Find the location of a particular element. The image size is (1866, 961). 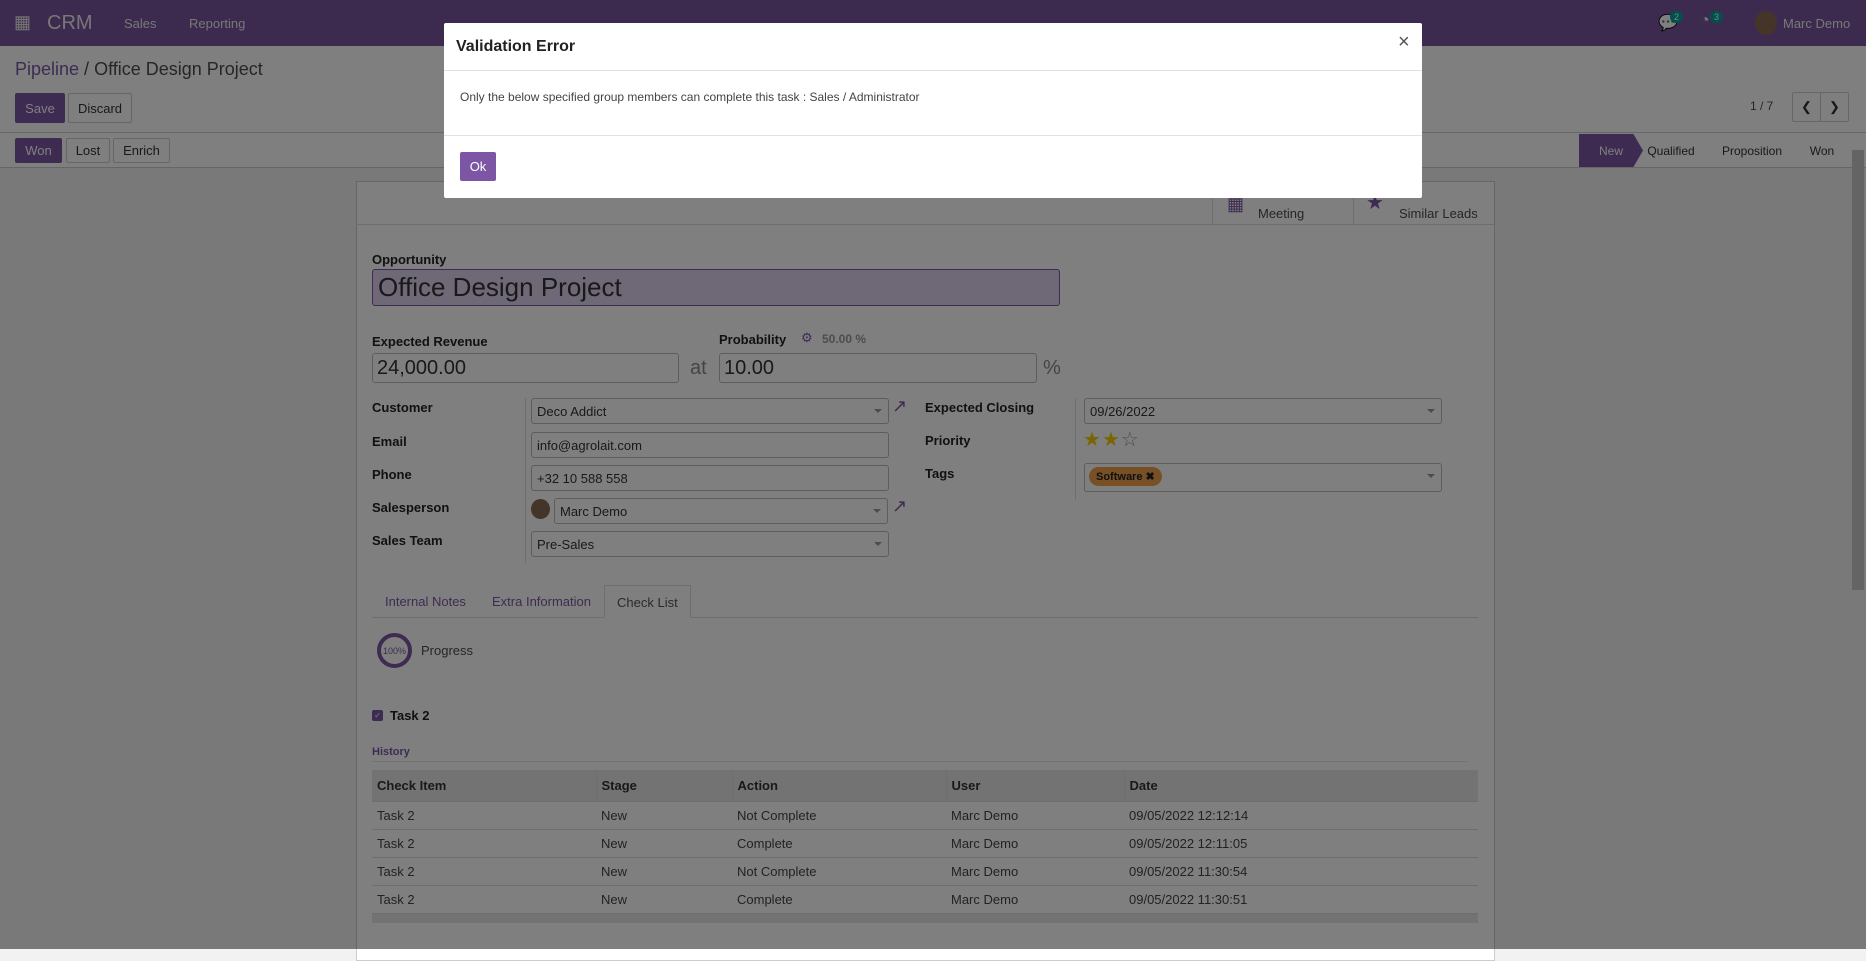

ok-button: Ok is located at coordinates (478, 166).